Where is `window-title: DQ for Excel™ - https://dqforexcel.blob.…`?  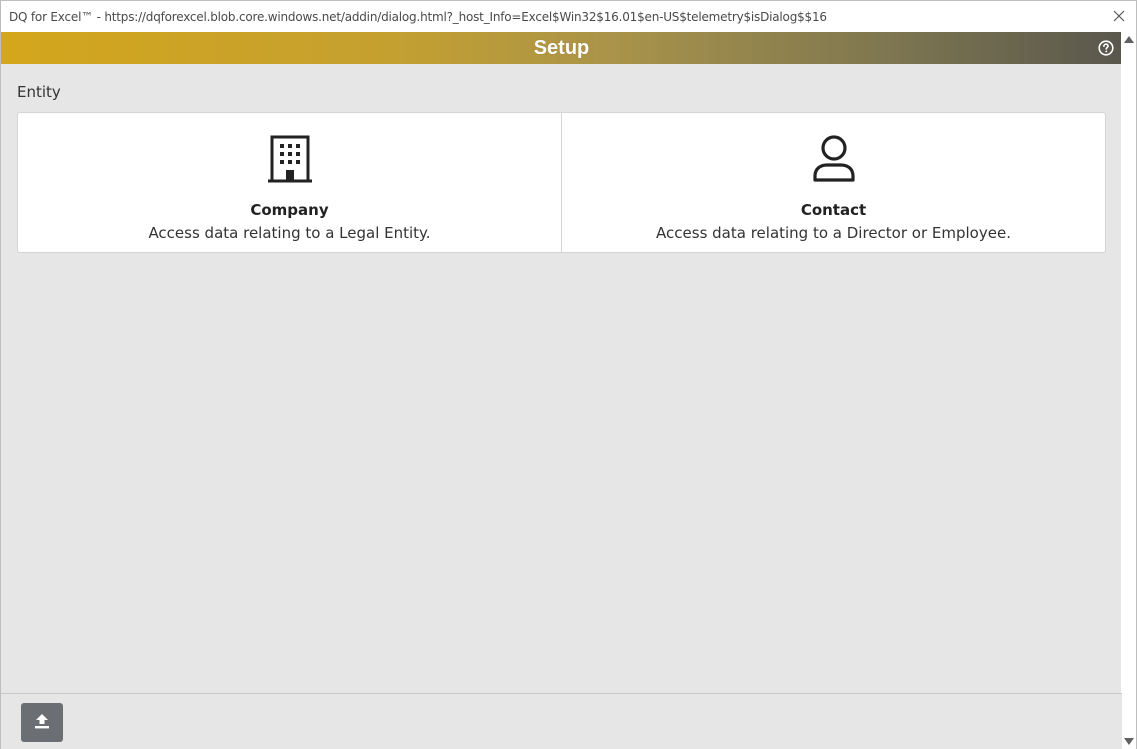 window-title: DQ for Excel™ - https://dqforexcel.blob.… is located at coordinates (418, 16).